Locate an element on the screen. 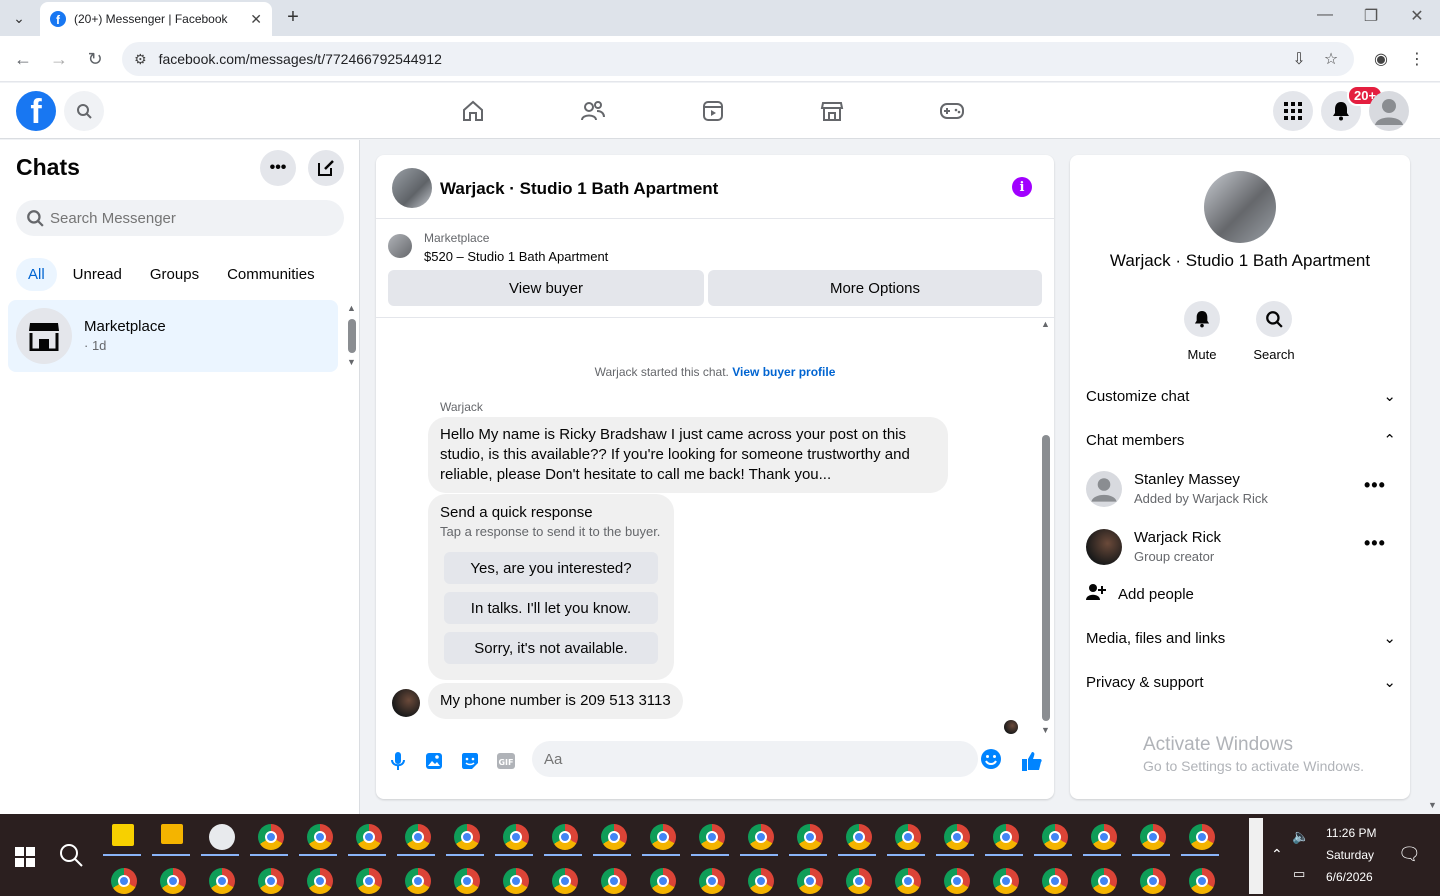 The width and height of the screenshot is (1440, 896). facebook-logo-icon: f is located at coordinates (36, 111).